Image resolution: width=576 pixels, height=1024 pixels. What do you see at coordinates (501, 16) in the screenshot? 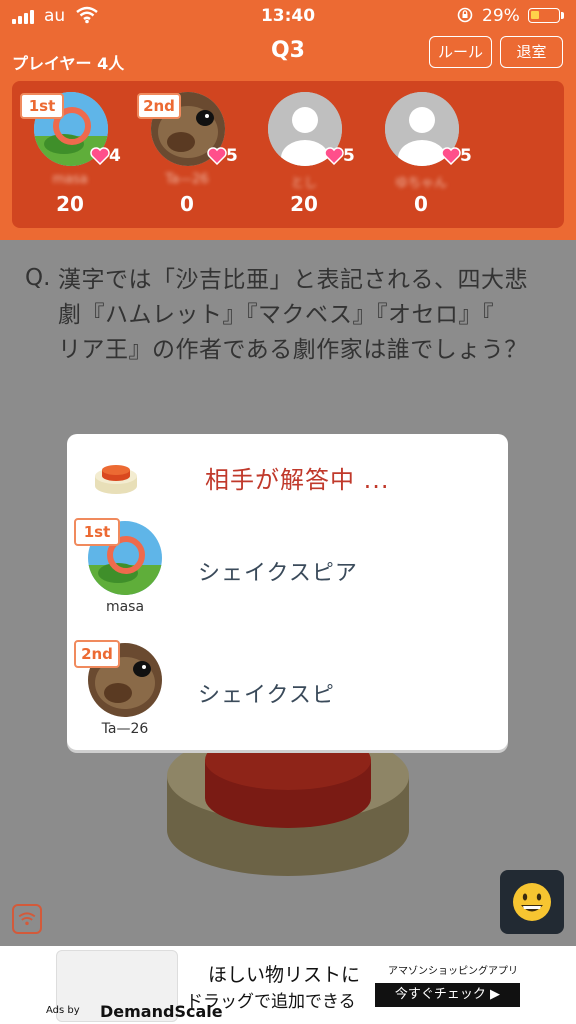
I see `battery-percent: 29%` at bounding box center [501, 16].